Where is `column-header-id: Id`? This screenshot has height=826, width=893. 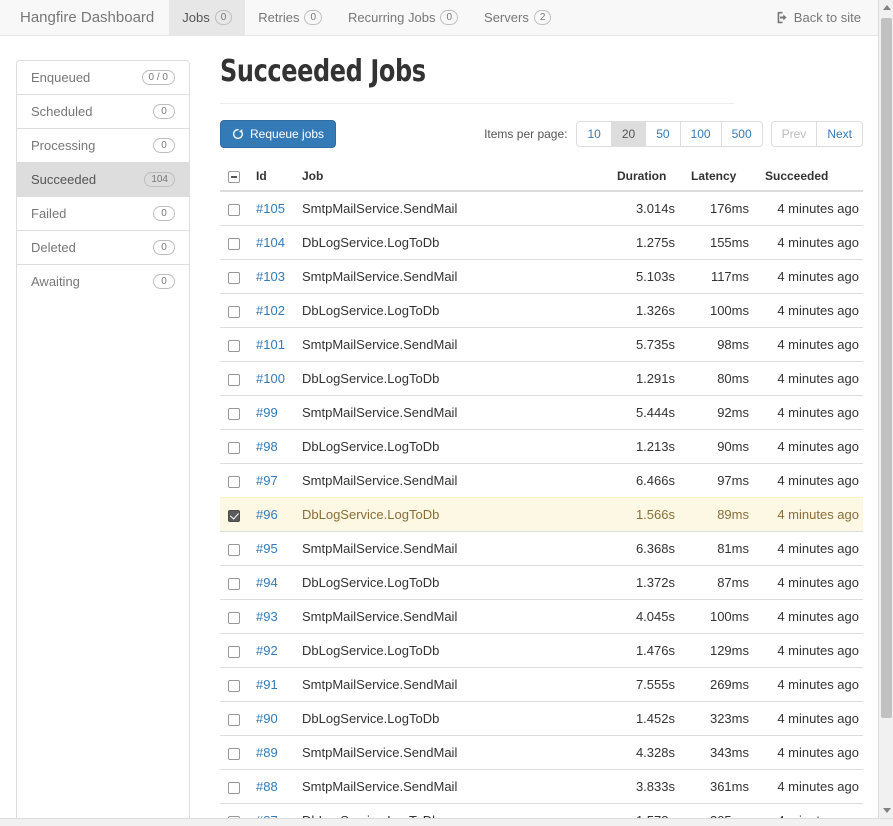
column-header-id: Id is located at coordinates (271, 177).